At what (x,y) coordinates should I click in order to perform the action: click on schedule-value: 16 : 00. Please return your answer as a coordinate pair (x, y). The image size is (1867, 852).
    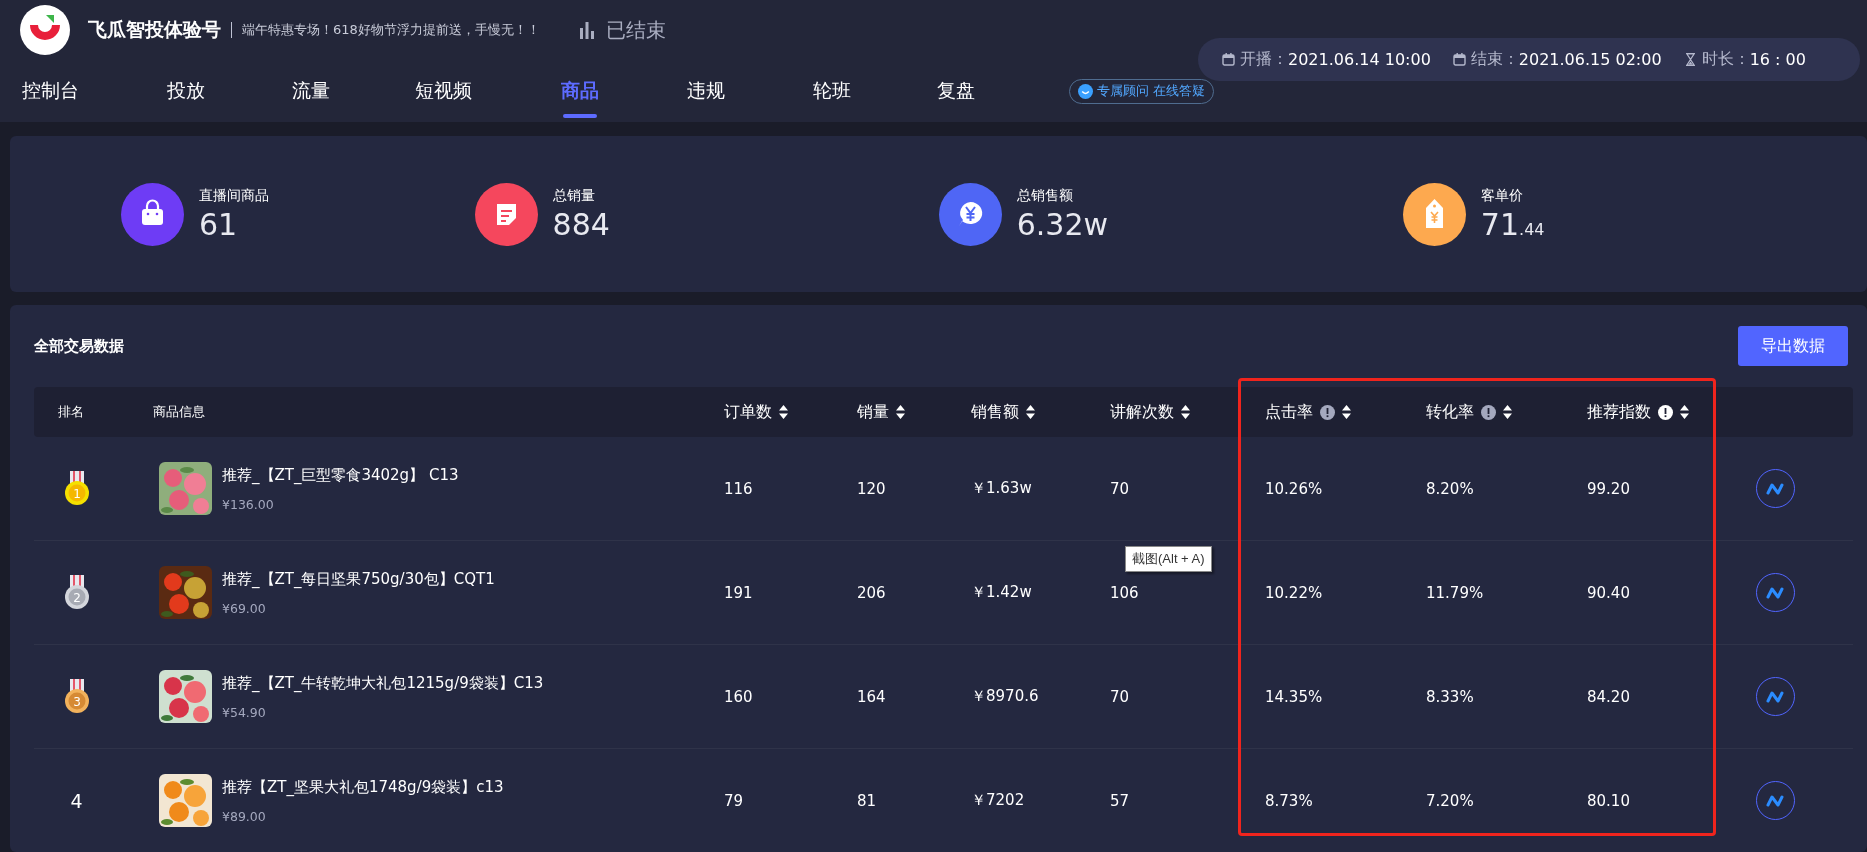
    Looking at the image, I should click on (1777, 59).